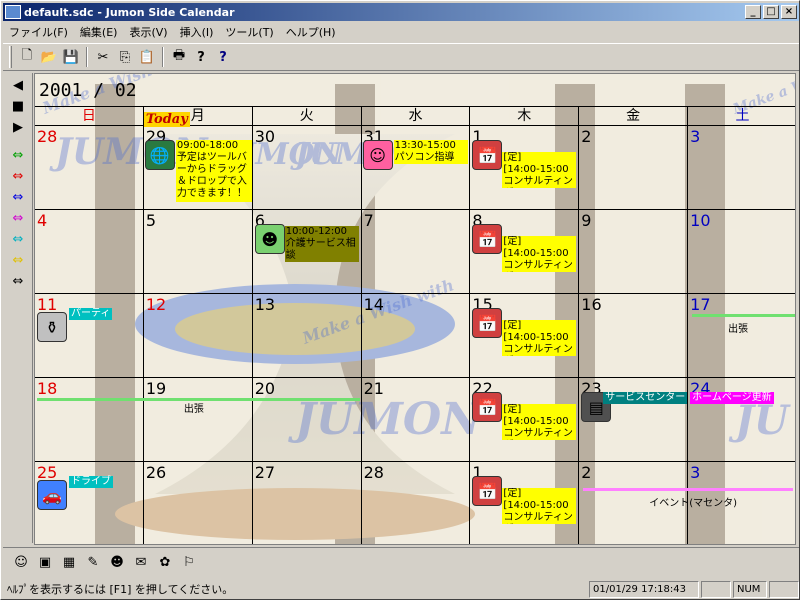 The height and width of the screenshot is (600, 800). Describe the element at coordinates (13, 12) in the screenshot. I see `app-icon` at that location.